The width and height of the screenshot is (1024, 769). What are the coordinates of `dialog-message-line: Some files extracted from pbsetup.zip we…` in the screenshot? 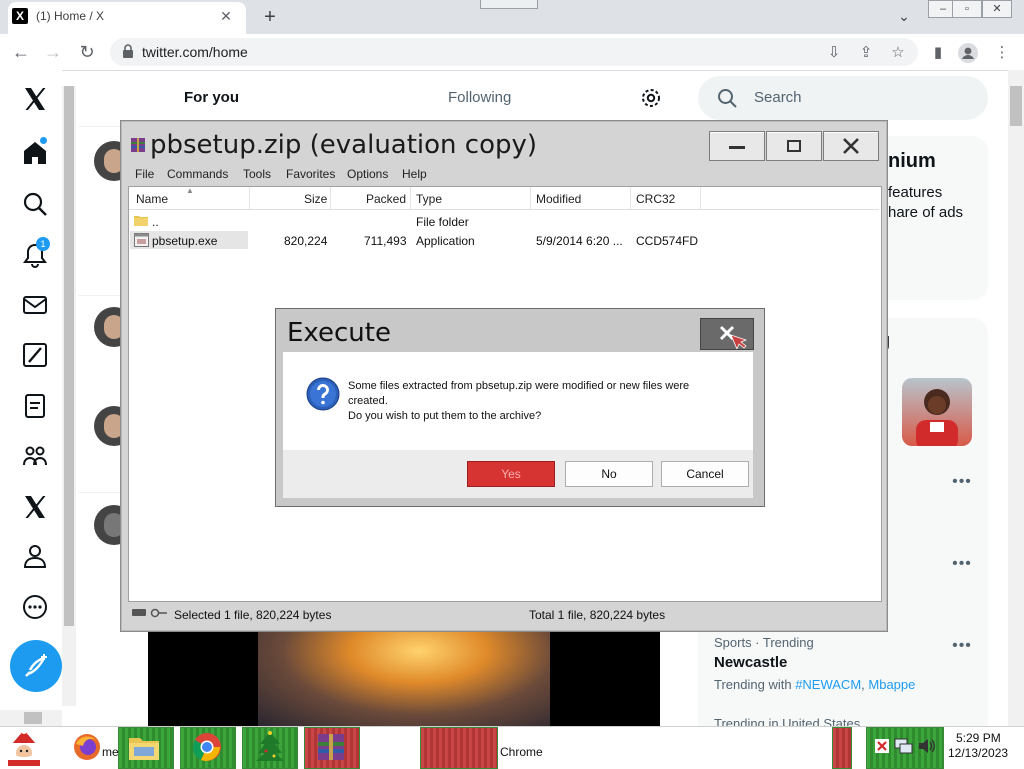 It's located at (519, 386).